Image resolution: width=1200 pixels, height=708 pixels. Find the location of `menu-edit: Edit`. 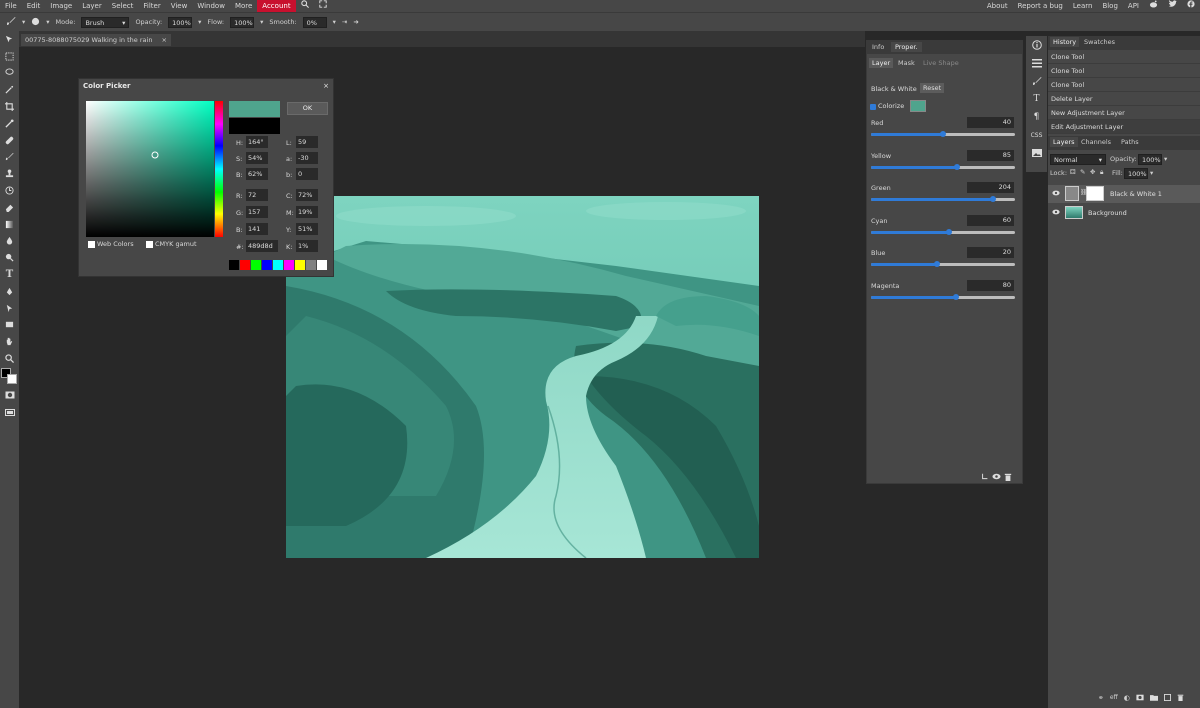

menu-edit: Edit is located at coordinates (34, 6).